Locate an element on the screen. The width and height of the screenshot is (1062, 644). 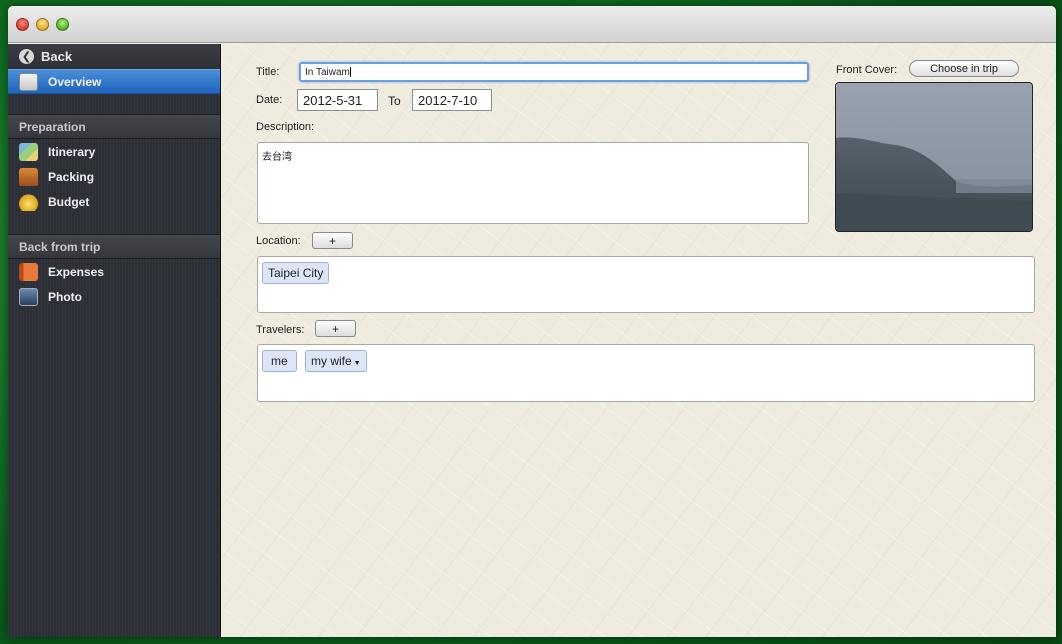
back-button: ❮ Back is located at coordinates (114, 56).